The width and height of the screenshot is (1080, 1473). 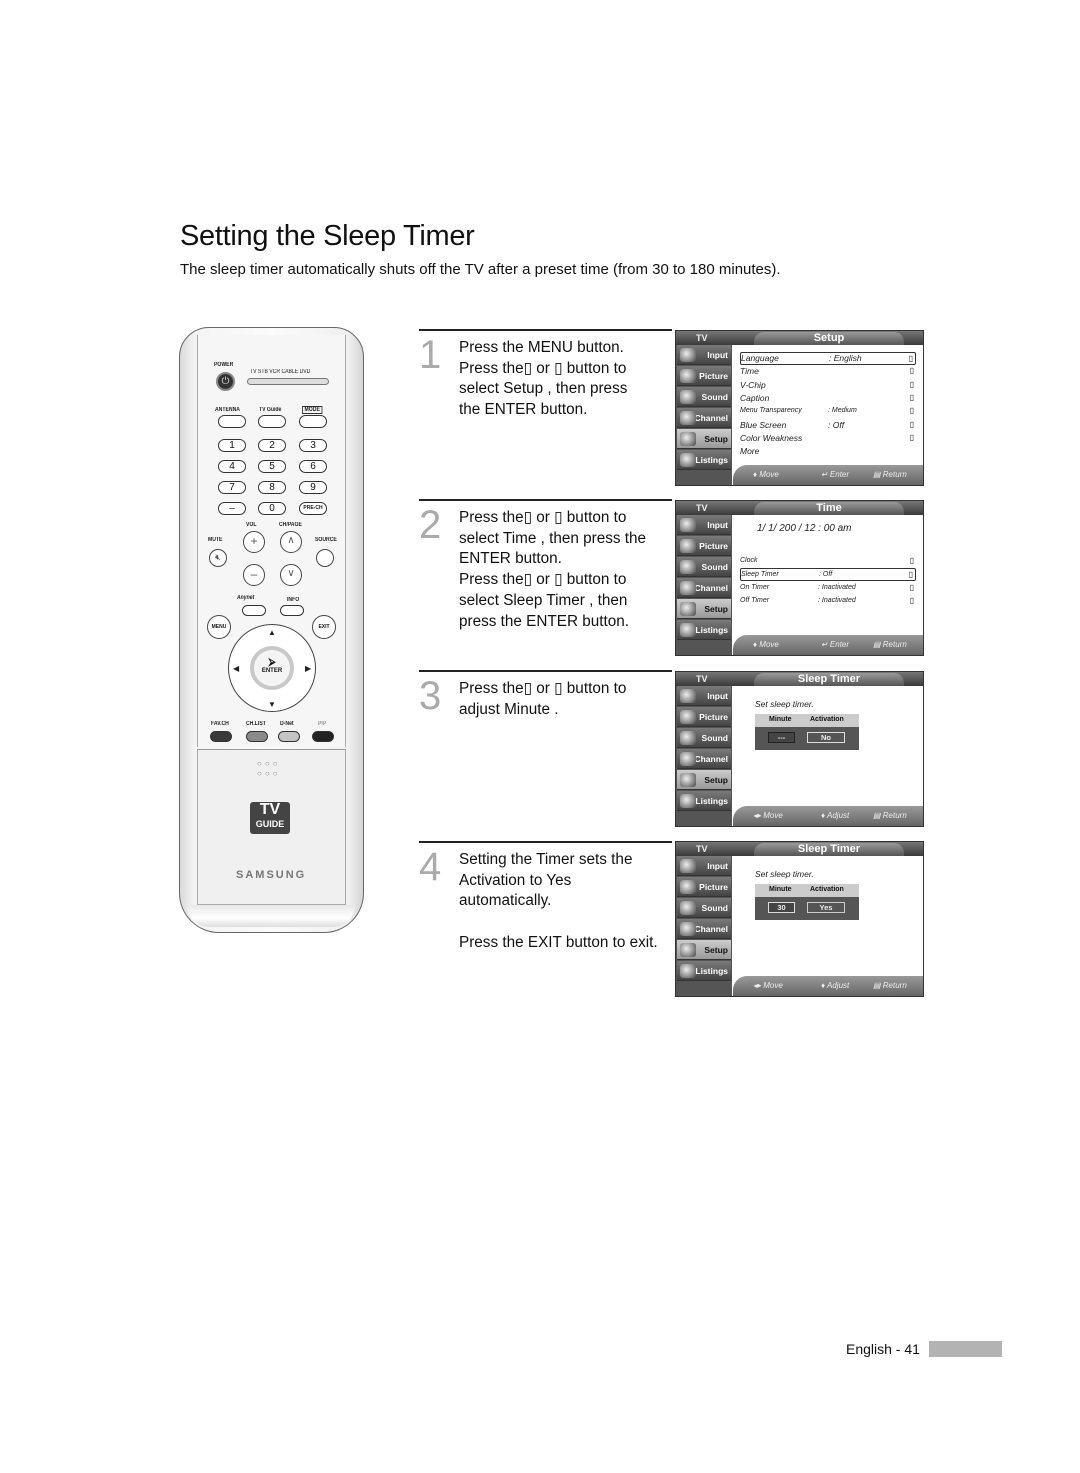 I want to click on menu-item: Off Timer: Inactivated ▯, so click(x=828, y=601).